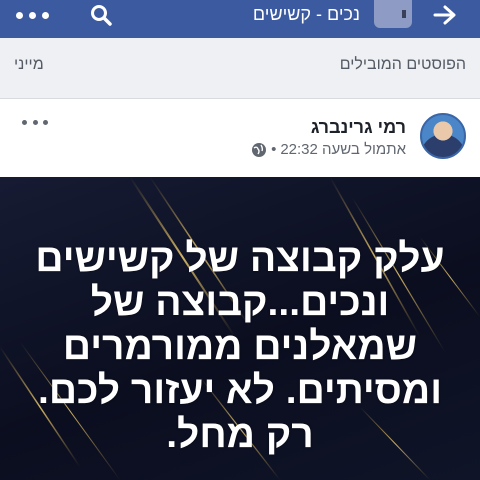  Describe the element at coordinates (393, 14) in the screenshot. I see `group-thumbnail` at that location.